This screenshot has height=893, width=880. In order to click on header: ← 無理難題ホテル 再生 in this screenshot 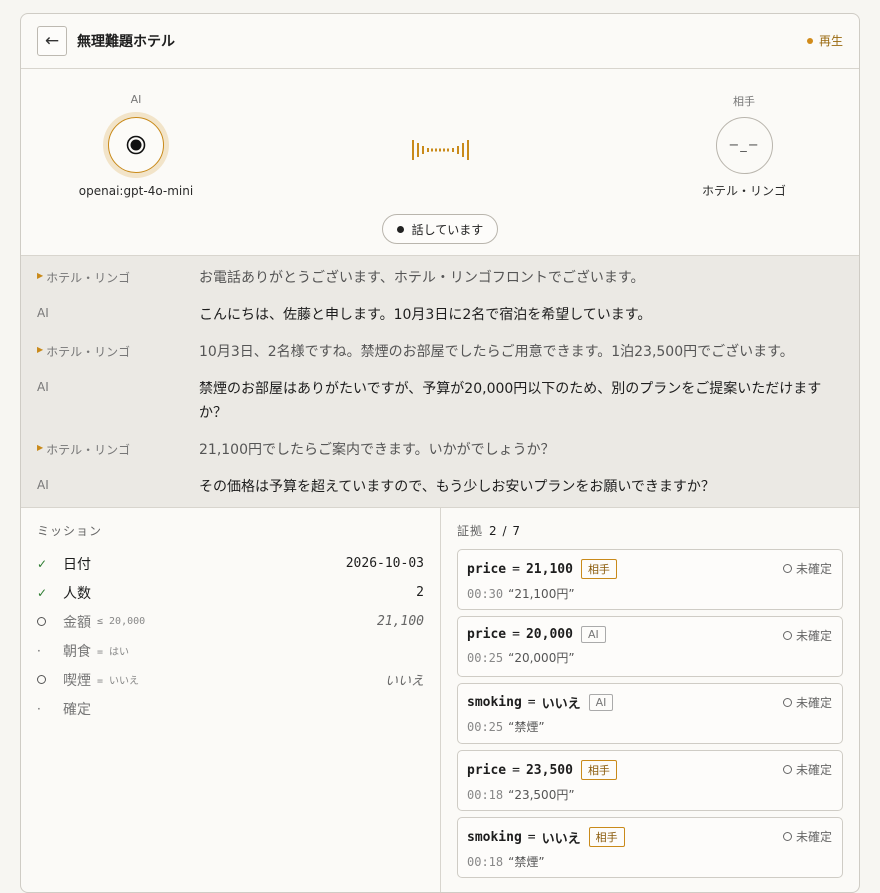, I will do `click(440, 41)`.